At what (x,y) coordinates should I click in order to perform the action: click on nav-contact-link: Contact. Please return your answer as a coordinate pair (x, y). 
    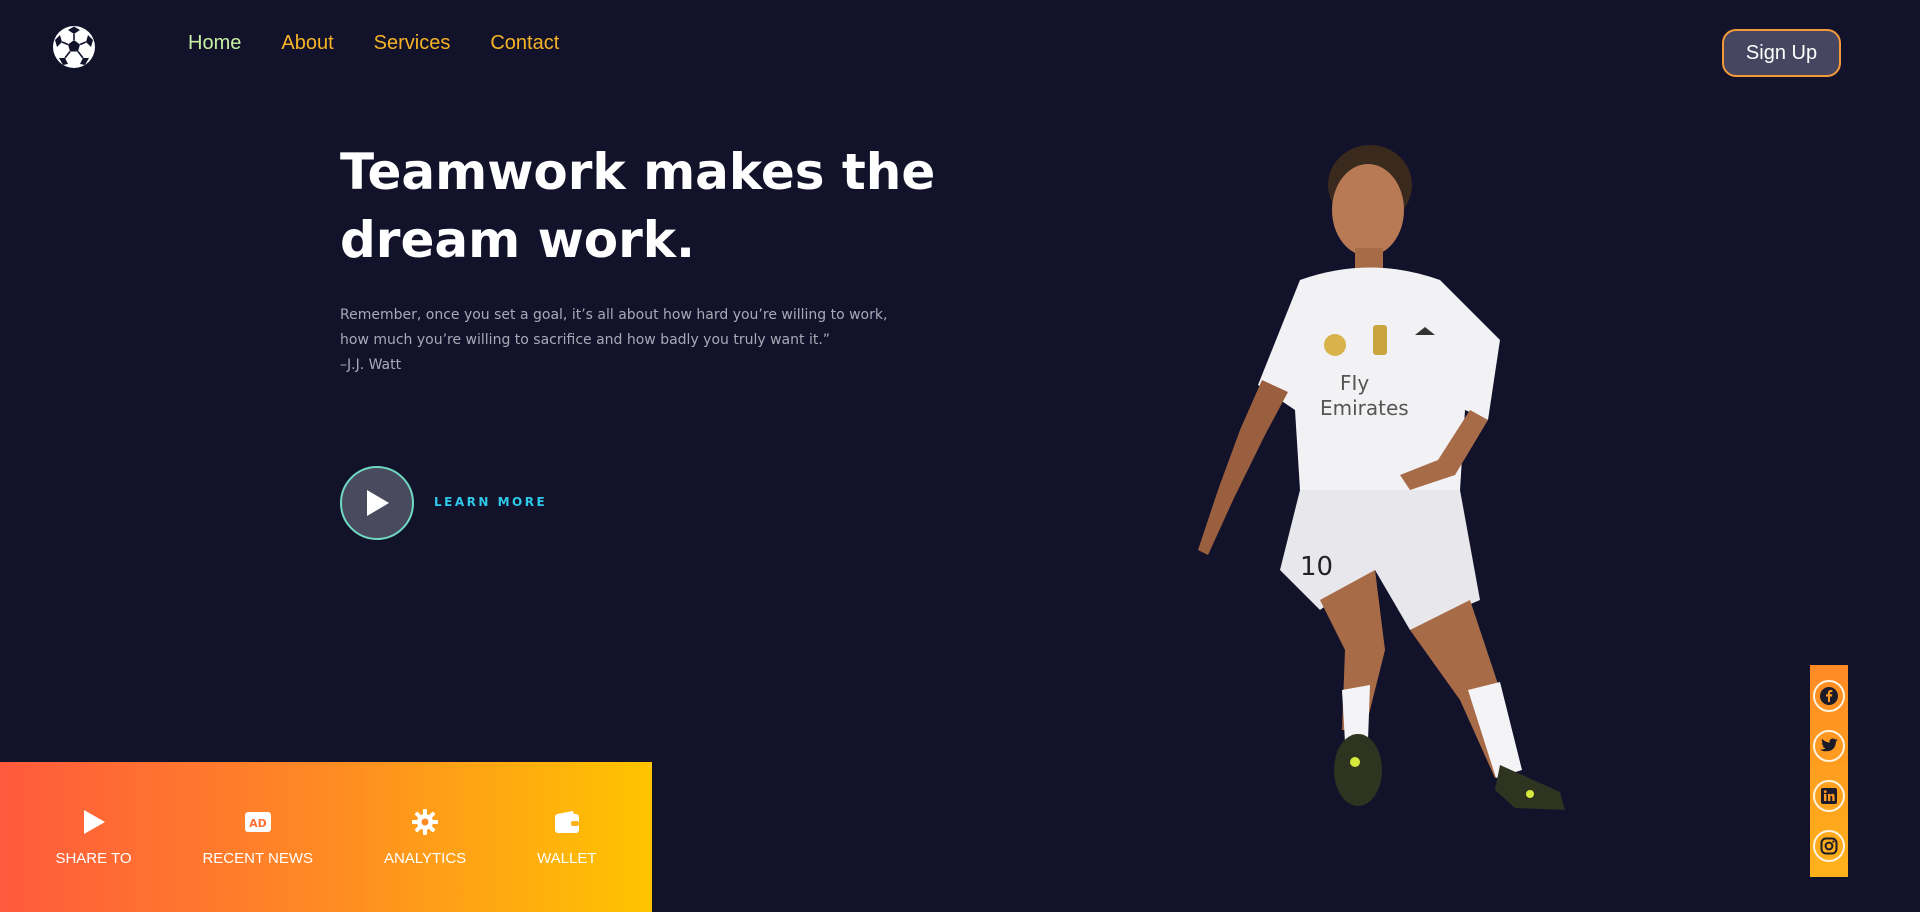
    Looking at the image, I should click on (524, 43).